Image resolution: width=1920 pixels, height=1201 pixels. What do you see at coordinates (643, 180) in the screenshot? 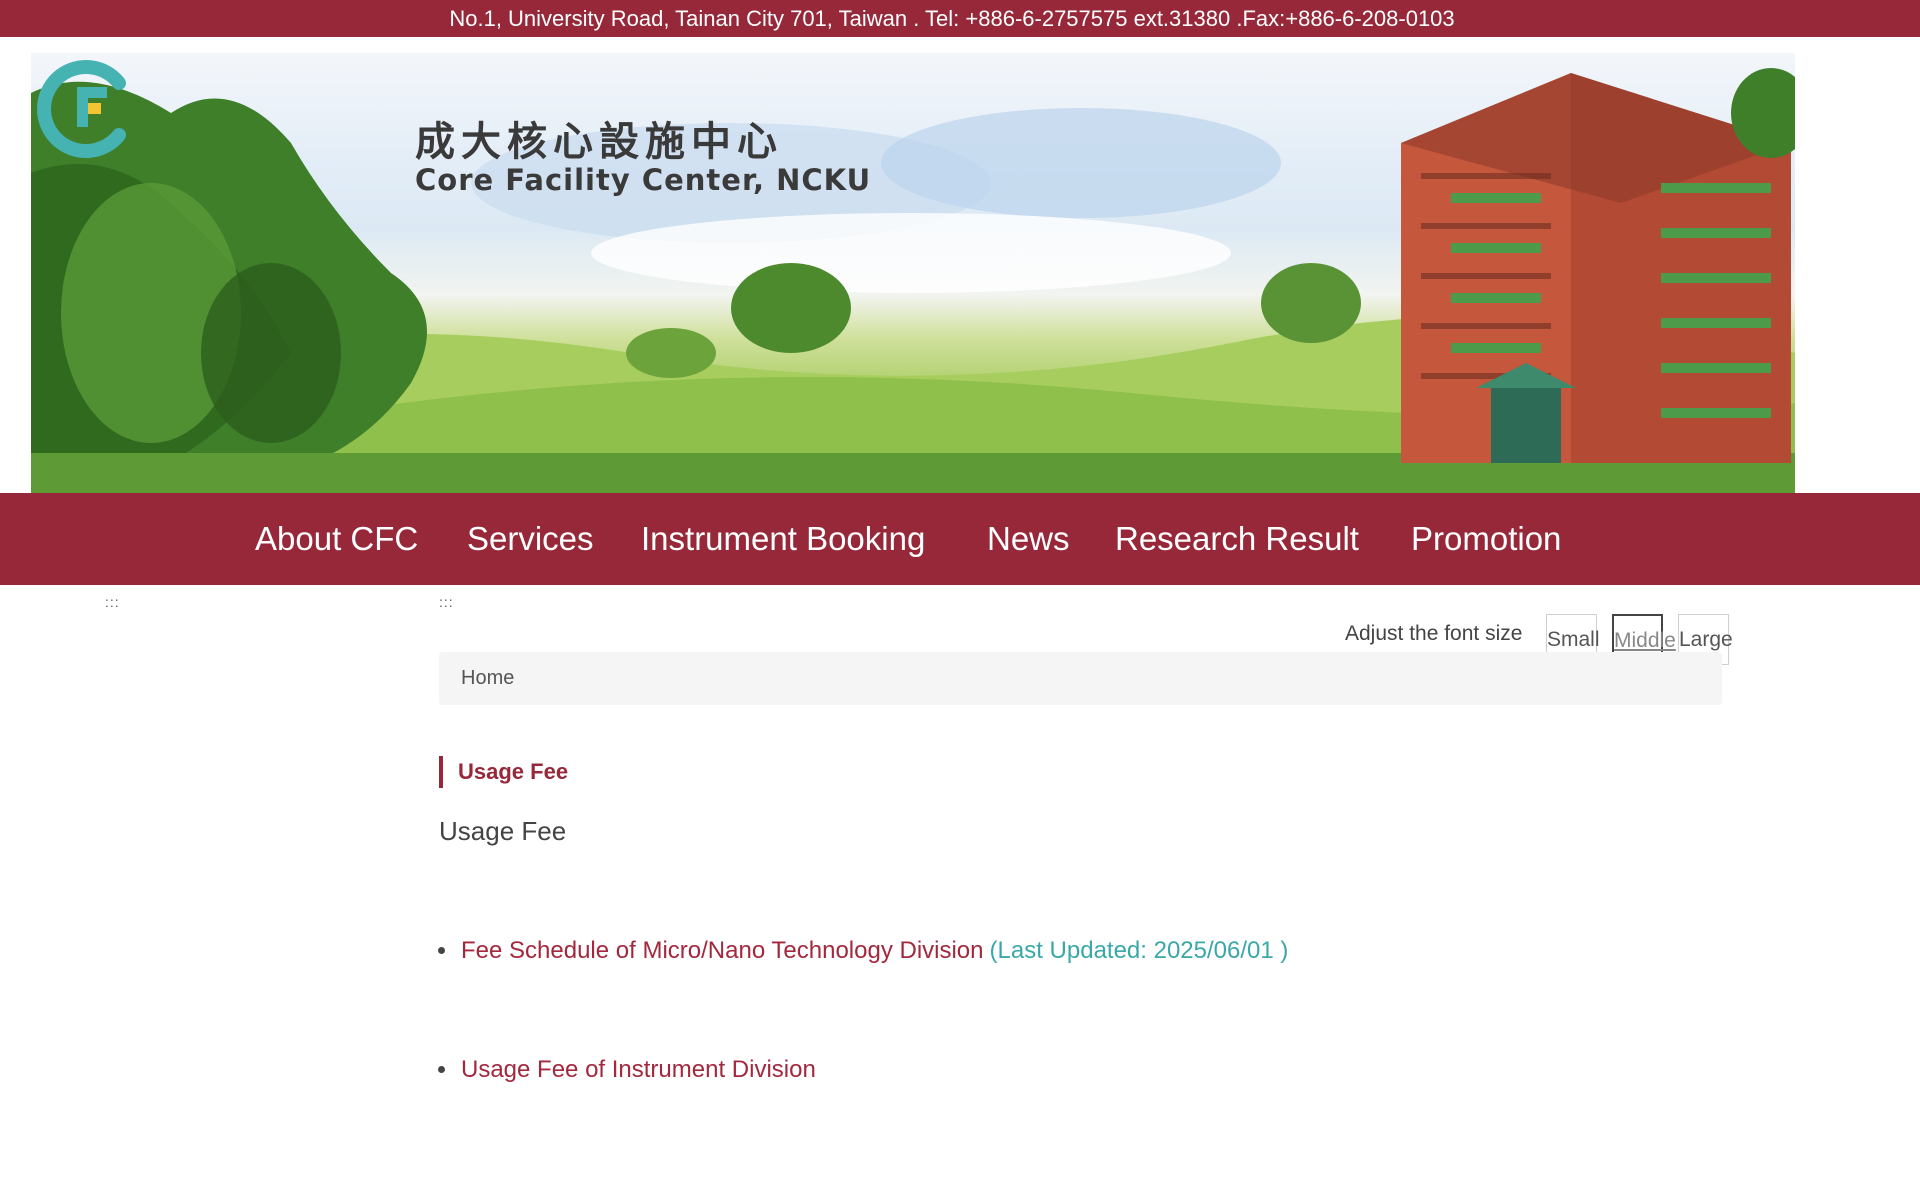
I see `logo-english-name: Core Facility Center, NCKU` at bounding box center [643, 180].